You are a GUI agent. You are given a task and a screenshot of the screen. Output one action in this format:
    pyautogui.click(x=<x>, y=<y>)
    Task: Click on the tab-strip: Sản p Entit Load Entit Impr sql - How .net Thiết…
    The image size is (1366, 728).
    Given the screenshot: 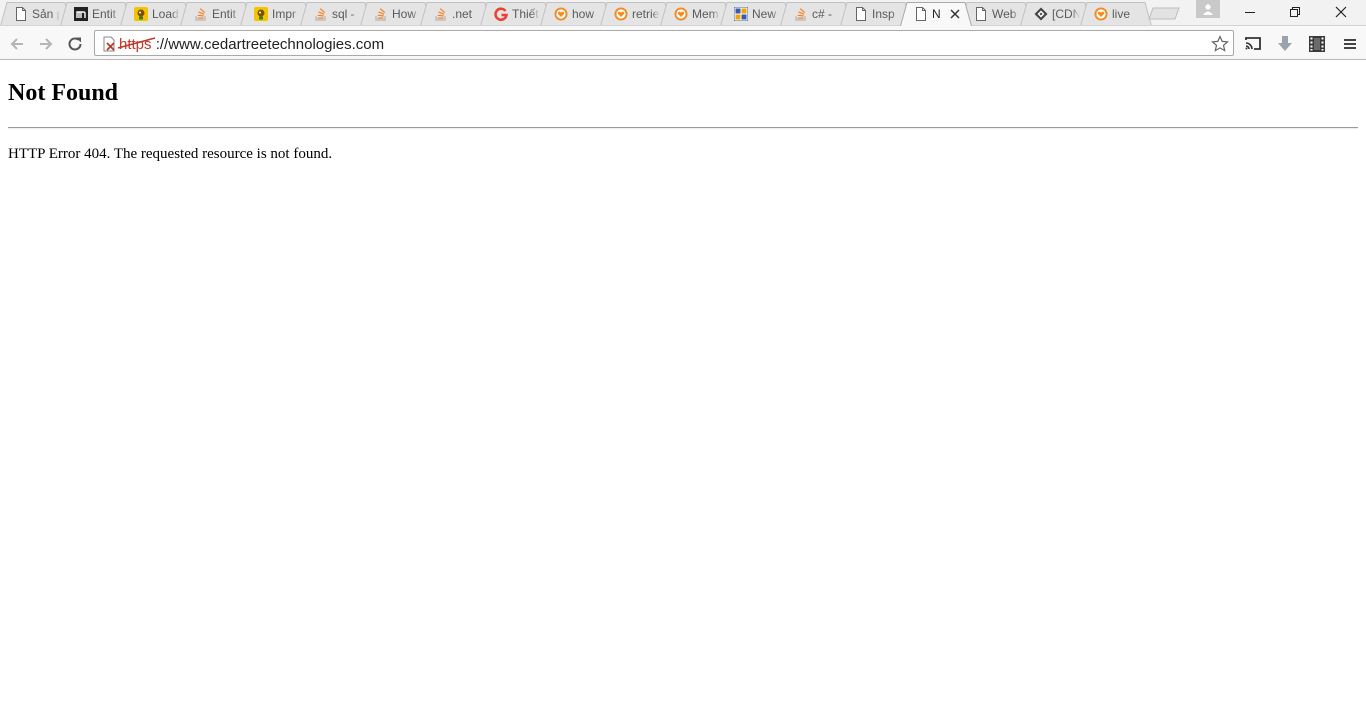 What is the action you would take?
    pyautogui.click(x=683, y=13)
    